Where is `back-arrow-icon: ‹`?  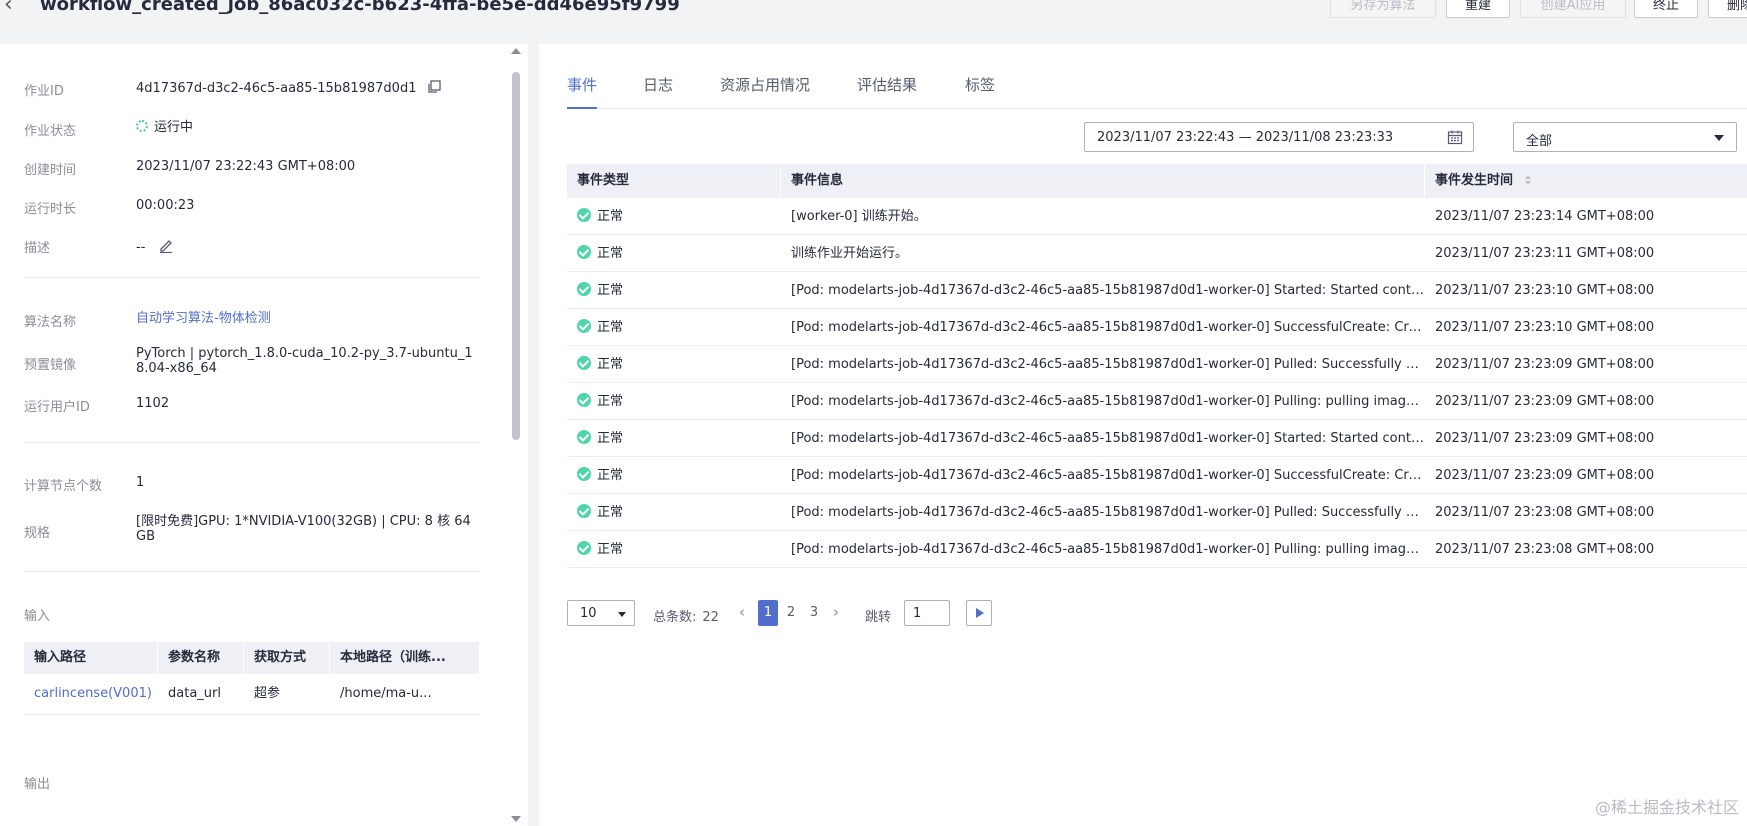 back-arrow-icon: ‹ is located at coordinates (8, 8).